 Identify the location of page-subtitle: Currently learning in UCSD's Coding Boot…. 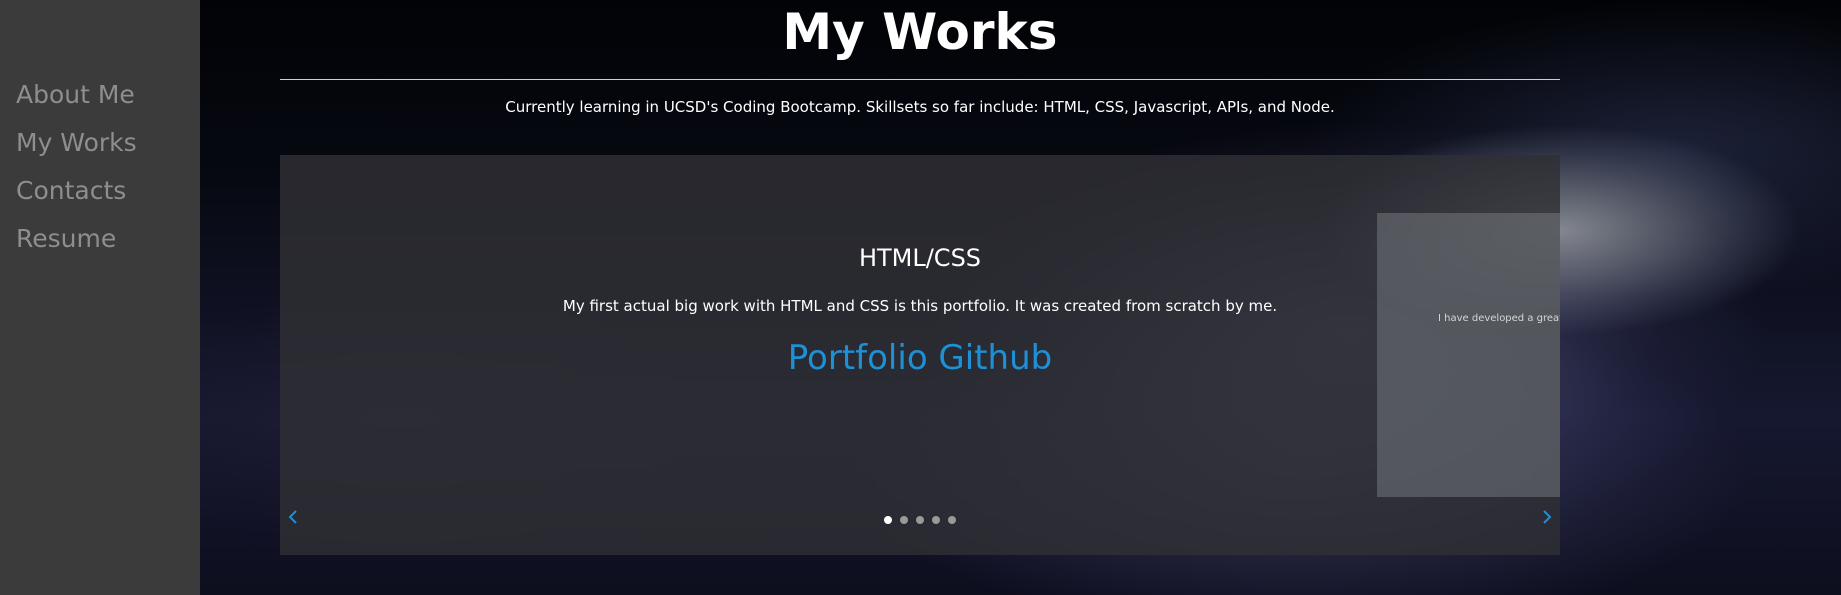
(920, 107).